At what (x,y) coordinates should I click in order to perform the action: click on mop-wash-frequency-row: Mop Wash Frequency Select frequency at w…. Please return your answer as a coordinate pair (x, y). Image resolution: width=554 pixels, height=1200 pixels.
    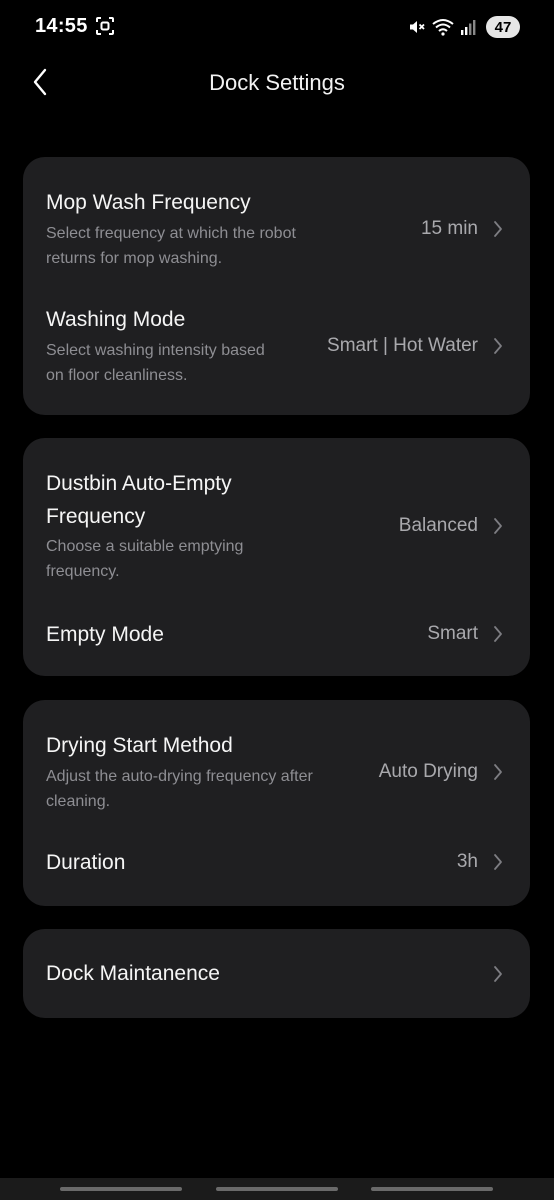
    Looking at the image, I should click on (276, 219).